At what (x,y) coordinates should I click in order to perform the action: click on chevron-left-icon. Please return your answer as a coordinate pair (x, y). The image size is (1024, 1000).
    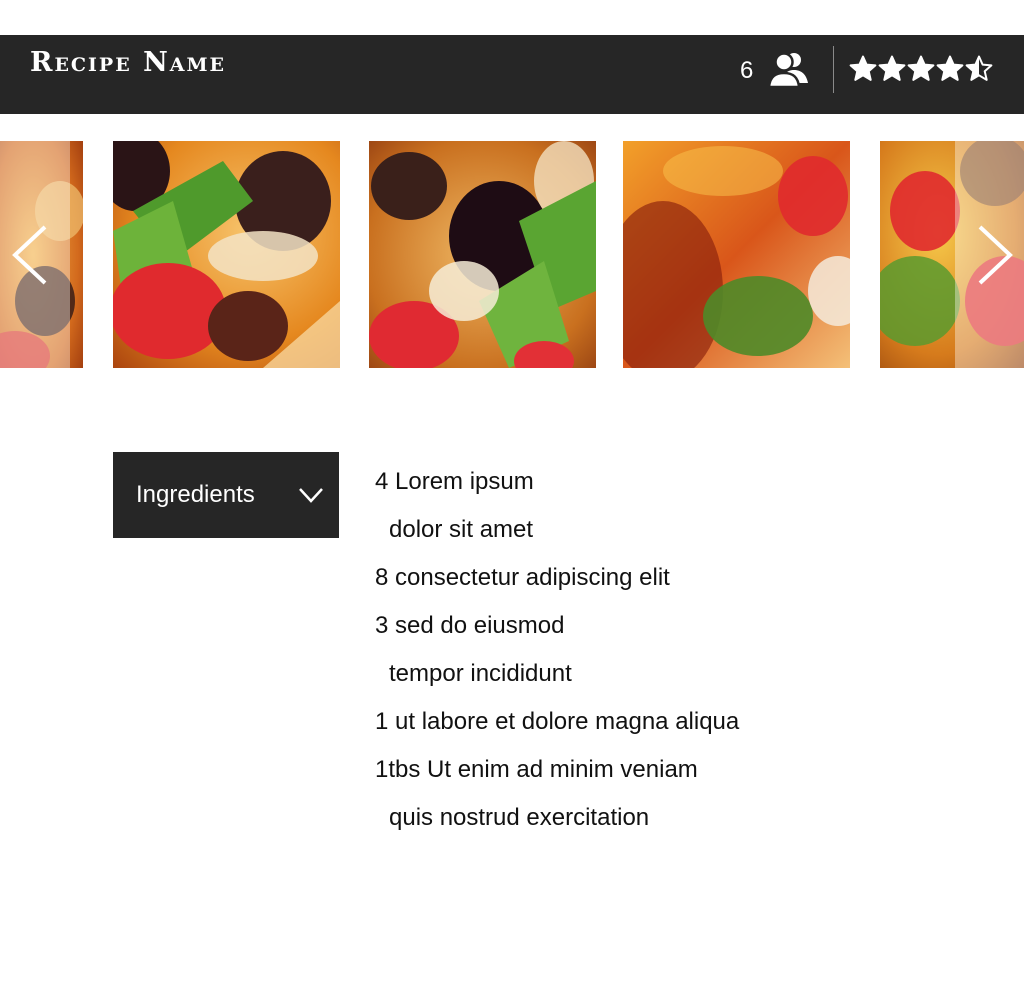
    Looking at the image, I should click on (29, 255).